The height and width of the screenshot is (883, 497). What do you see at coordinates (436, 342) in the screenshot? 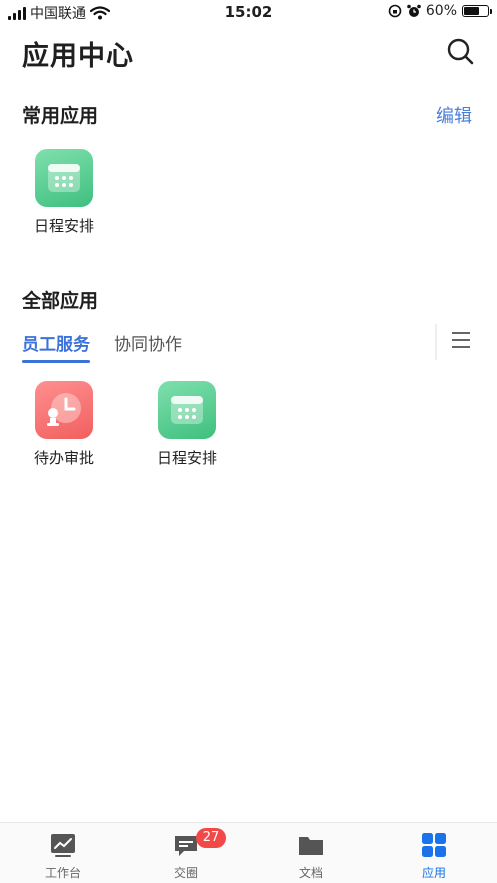
I see `tabs-divider` at bounding box center [436, 342].